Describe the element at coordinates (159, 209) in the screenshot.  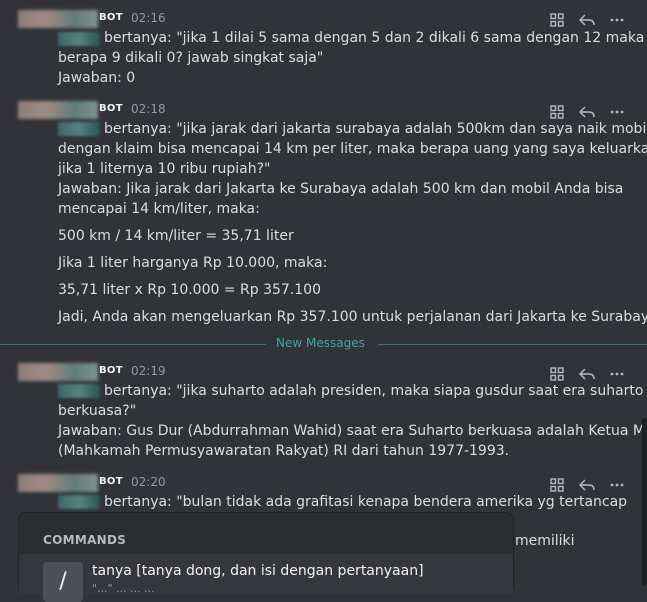
I see `message-text: mencapai 14 km/liter, maka:` at that location.